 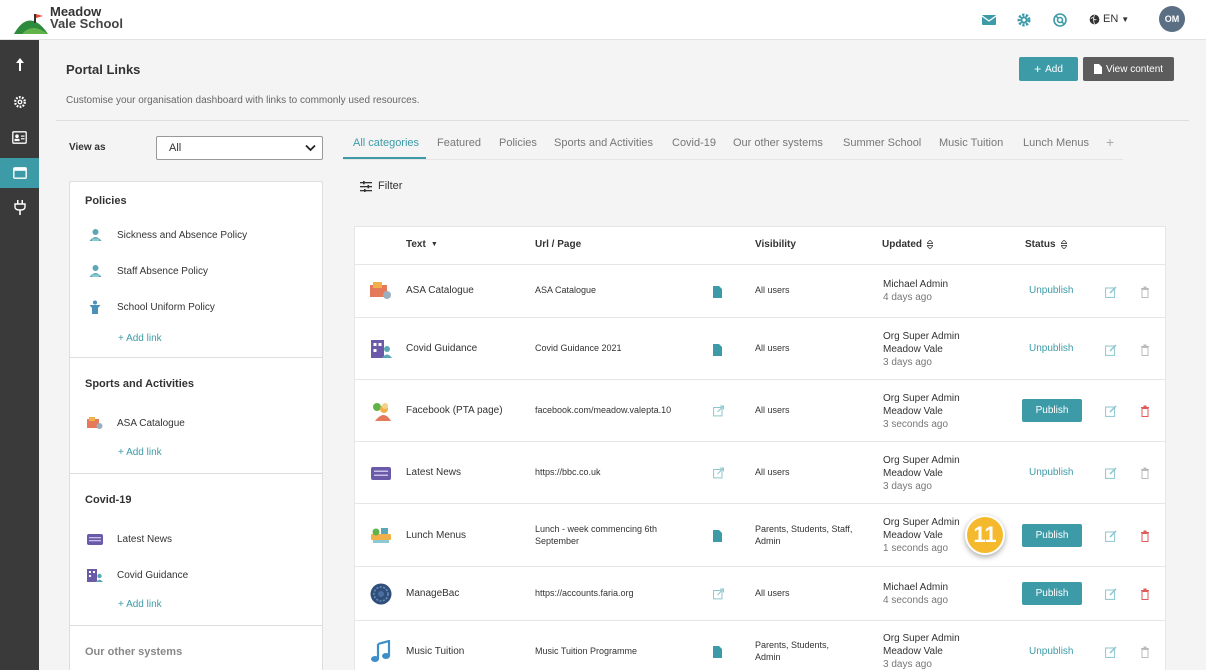 I want to click on tab-policies: Policies, so click(x=518, y=145).